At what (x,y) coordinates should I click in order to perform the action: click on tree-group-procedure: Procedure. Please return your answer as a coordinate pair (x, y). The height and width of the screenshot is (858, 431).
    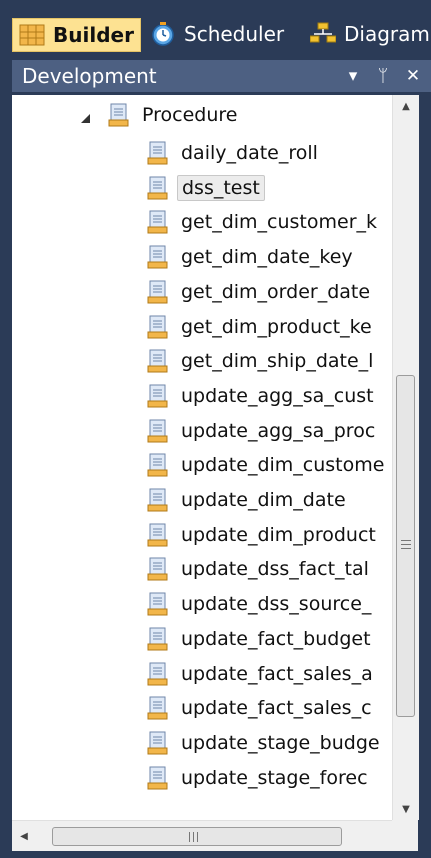
    Looking at the image, I should click on (159, 115).